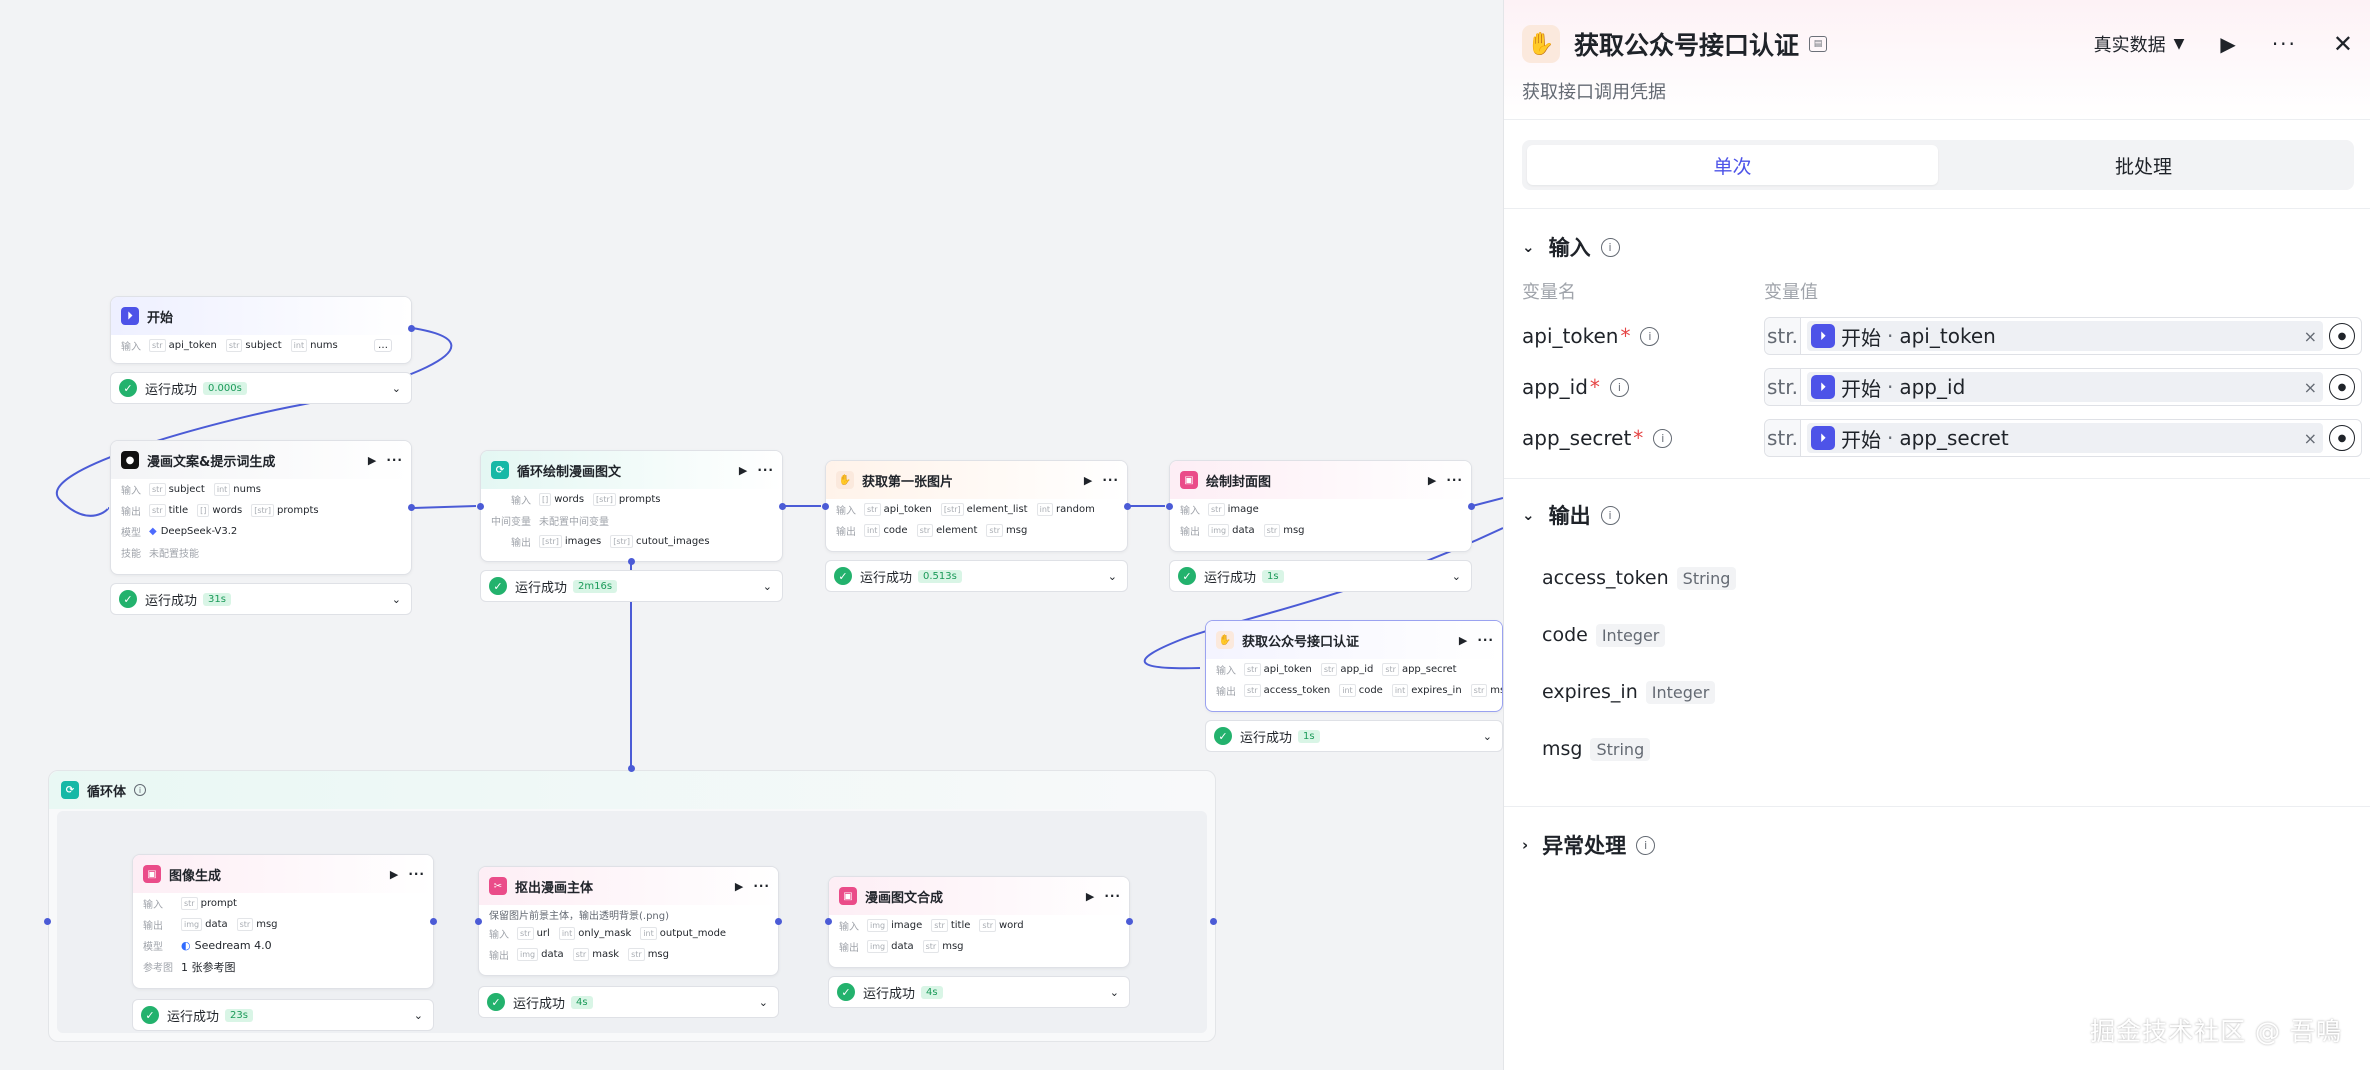 This screenshot has height=1070, width=2370. What do you see at coordinates (1571, 515) in the screenshot?
I see `output-section-header: ⌄ 输出 i` at bounding box center [1571, 515].